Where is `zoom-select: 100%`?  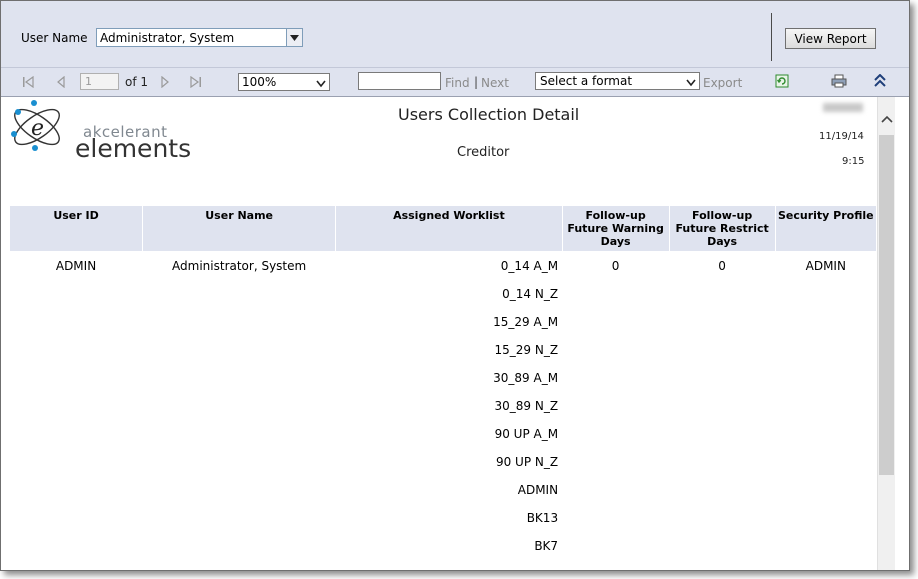
zoom-select: 100% is located at coordinates (284, 82).